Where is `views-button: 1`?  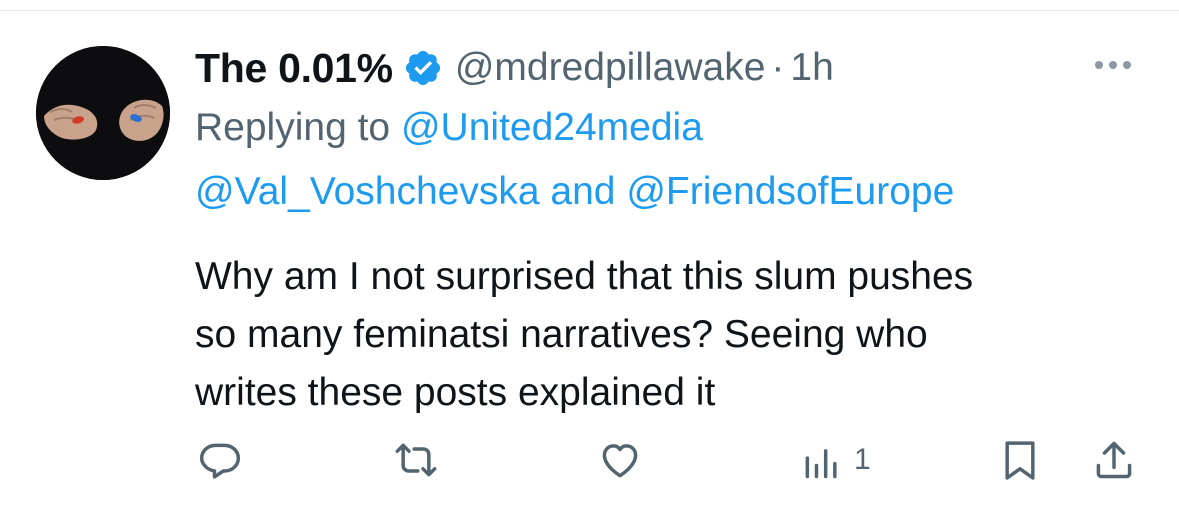 views-button: 1 is located at coordinates (835, 460).